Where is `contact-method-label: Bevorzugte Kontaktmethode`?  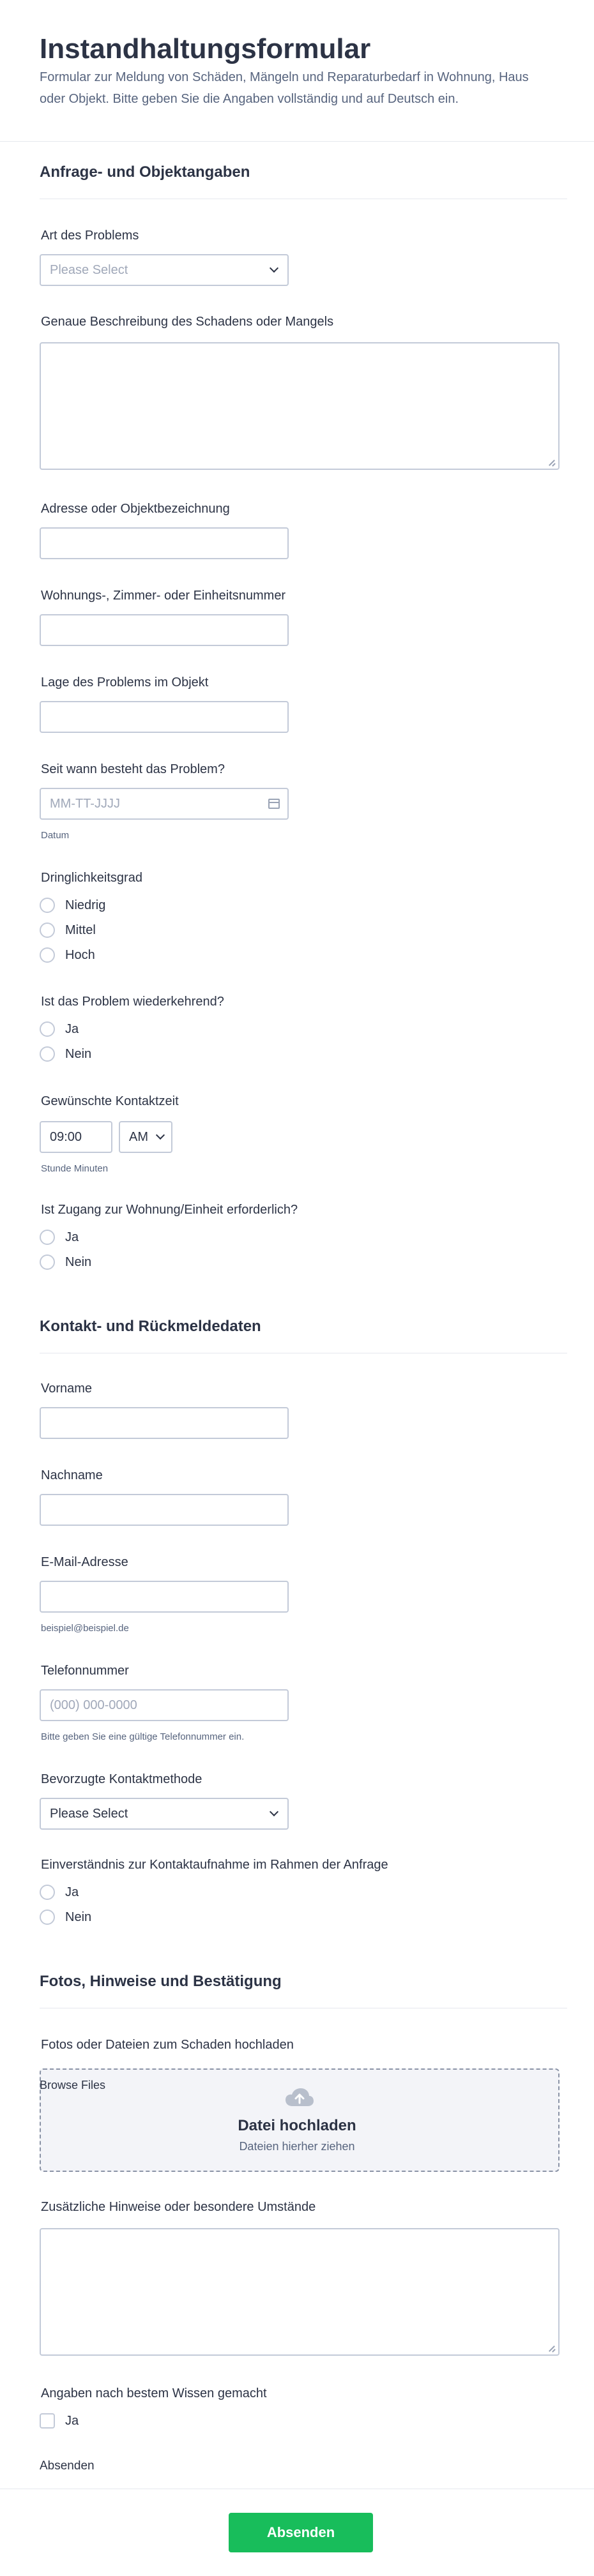
contact-method-label: Bevorzugte Kontaktmethode is located at coordinates (121, 1779).